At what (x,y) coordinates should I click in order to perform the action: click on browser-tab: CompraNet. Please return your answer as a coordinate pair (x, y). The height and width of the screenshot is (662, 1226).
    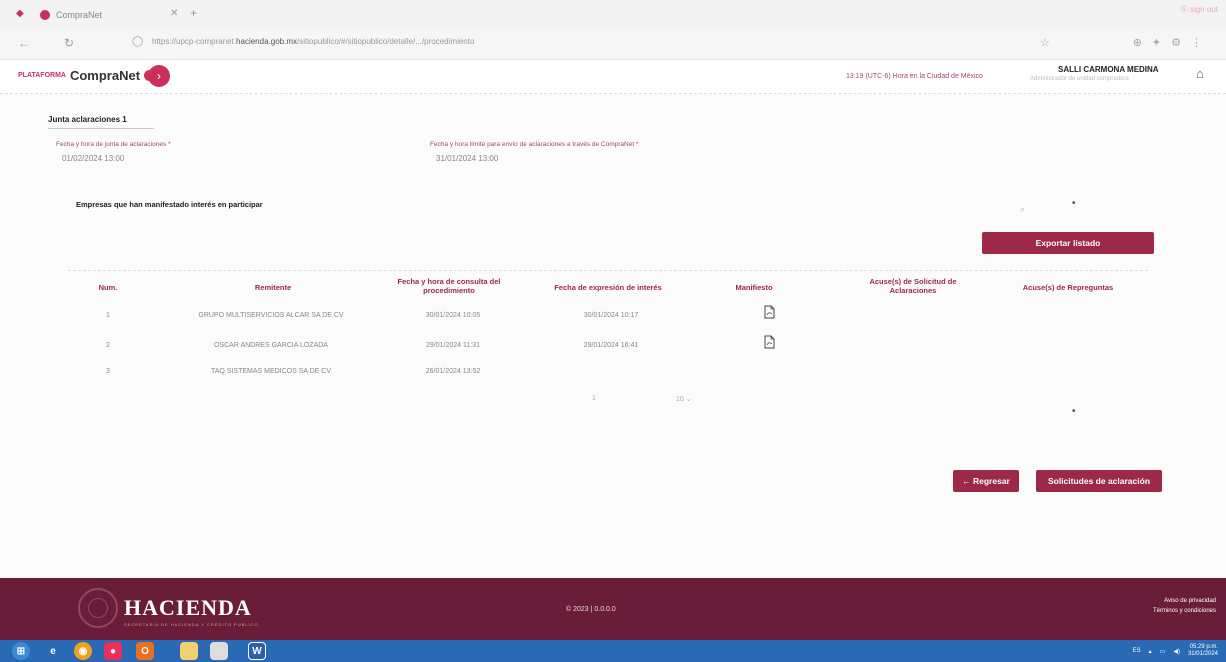
    Looking at the image, I should click on (71, 15).